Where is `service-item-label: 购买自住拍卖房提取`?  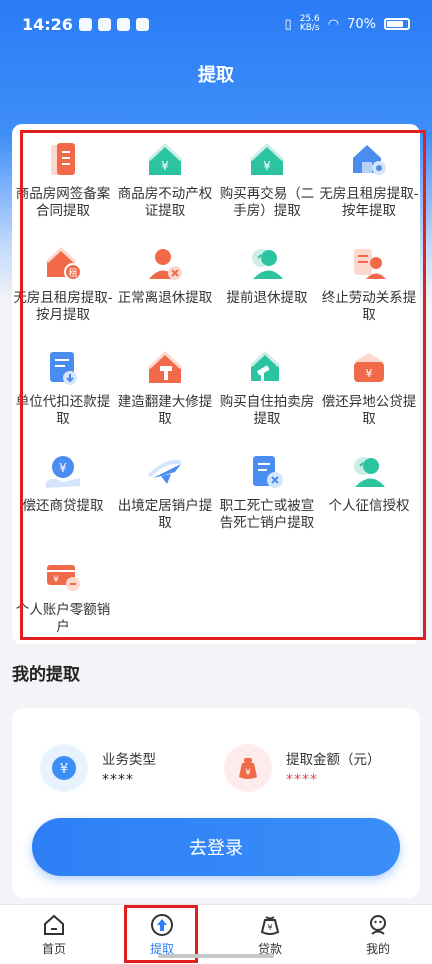 service-item-label: 购买自住拍卖房提取 is located at coordinates (267, 410).